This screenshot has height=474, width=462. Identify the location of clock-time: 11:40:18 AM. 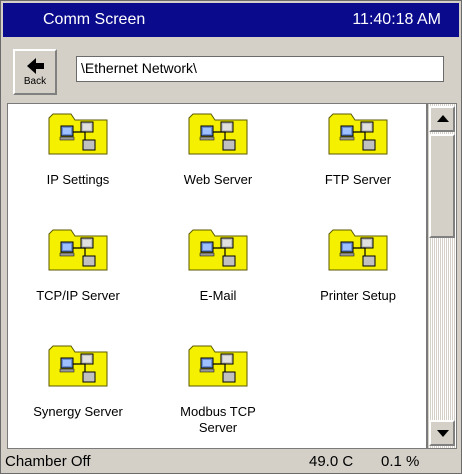
(396, 19).